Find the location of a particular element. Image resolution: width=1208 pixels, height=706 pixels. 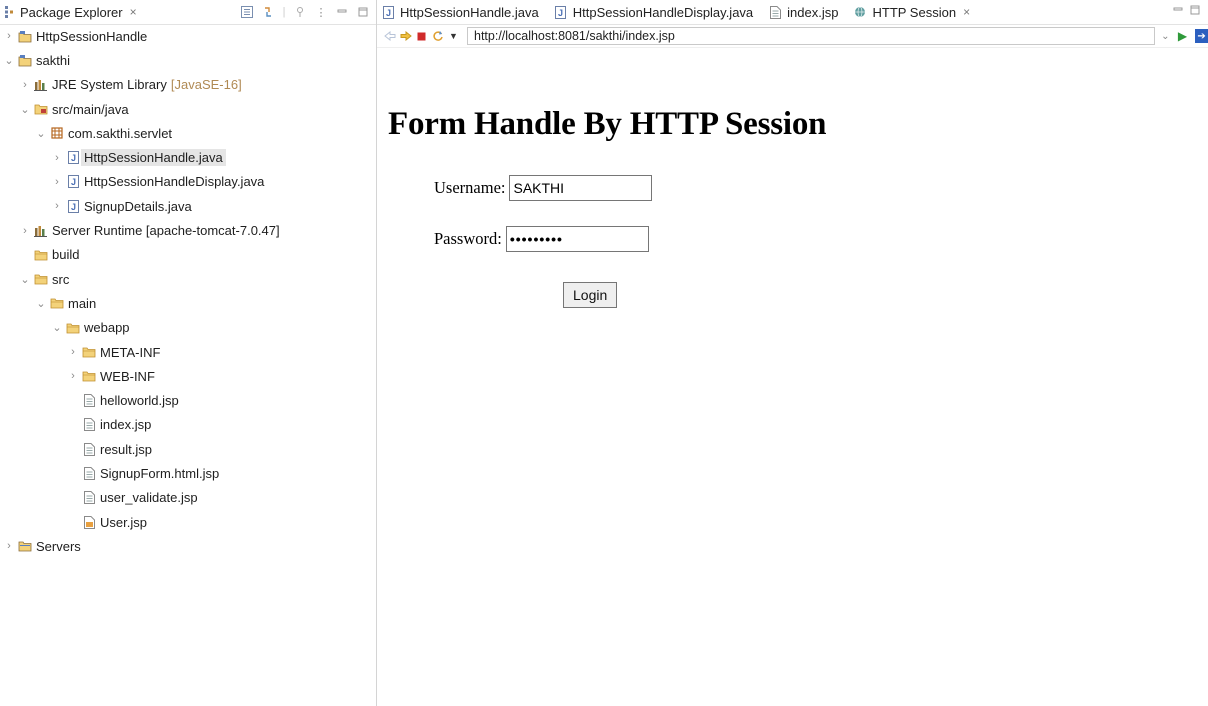

tree-item-label: HttpSessionHandle.java is located at coordinates (153, 158).